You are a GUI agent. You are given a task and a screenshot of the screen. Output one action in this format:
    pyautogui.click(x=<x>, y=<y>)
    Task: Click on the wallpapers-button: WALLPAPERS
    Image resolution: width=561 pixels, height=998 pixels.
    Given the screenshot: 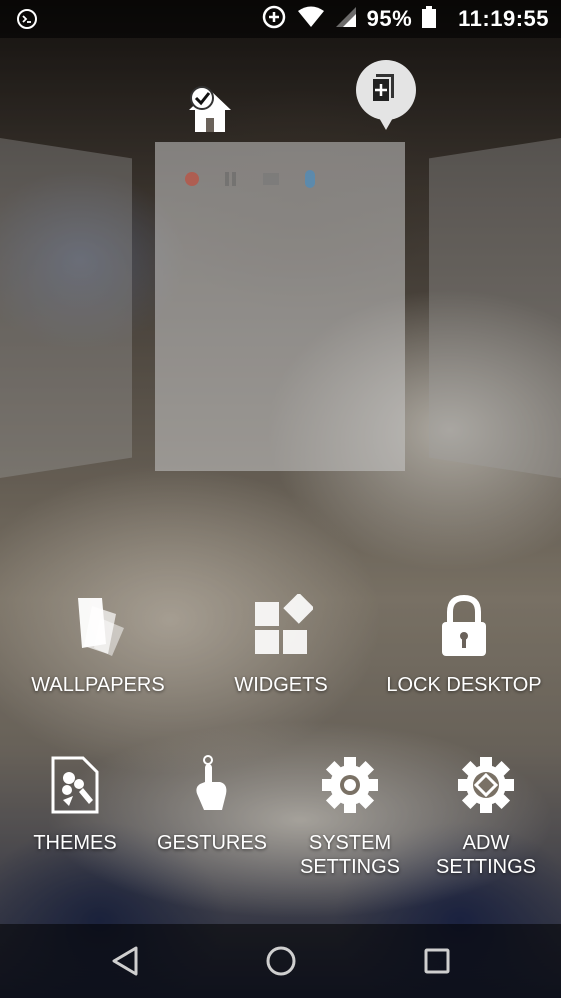 What is the action you would take?
    pyautogui.click(x=98, y=645)
    